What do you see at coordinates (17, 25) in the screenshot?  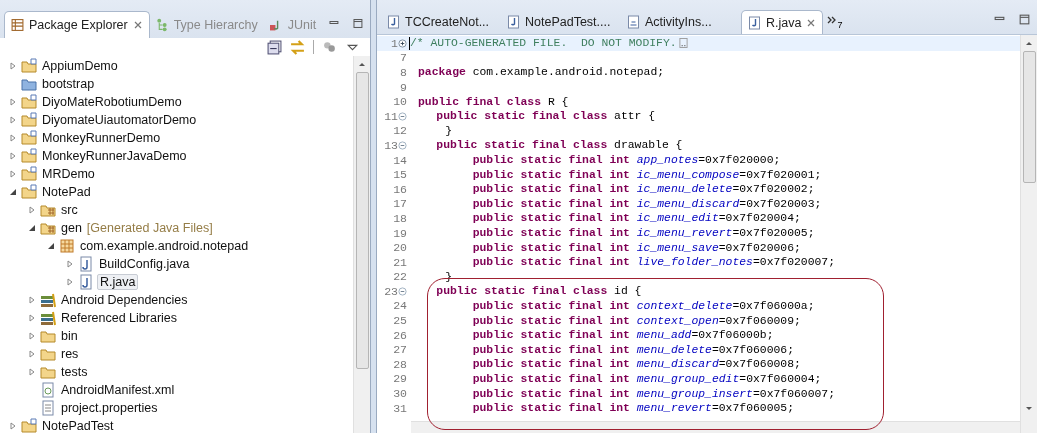 I see `package-explorer-icon` at bounding box center [17, 25].